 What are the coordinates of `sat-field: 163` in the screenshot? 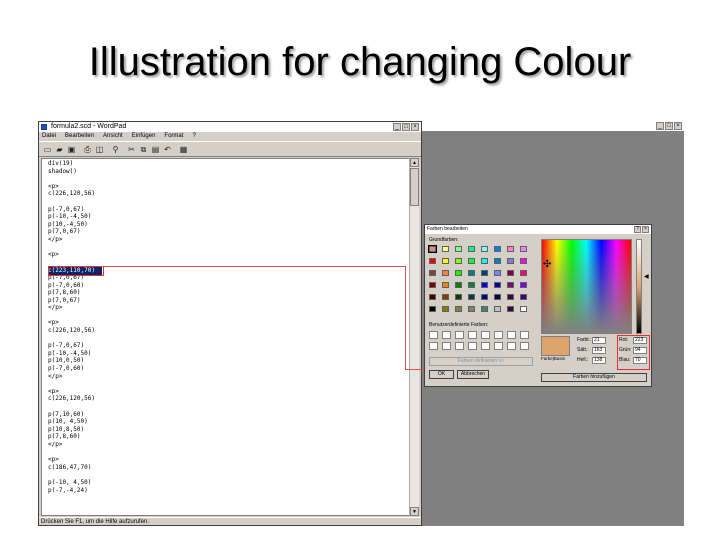 It's located at (599, 350).